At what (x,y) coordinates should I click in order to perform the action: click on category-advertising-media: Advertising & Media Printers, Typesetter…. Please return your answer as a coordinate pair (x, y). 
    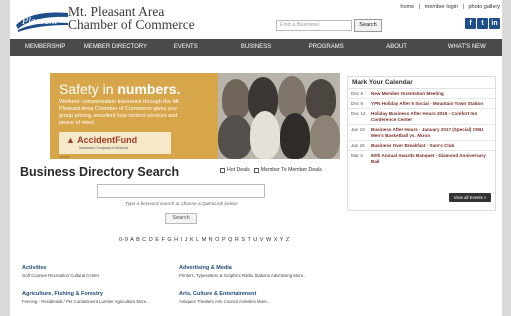
    Looking at the image, I should click on (243, 271).